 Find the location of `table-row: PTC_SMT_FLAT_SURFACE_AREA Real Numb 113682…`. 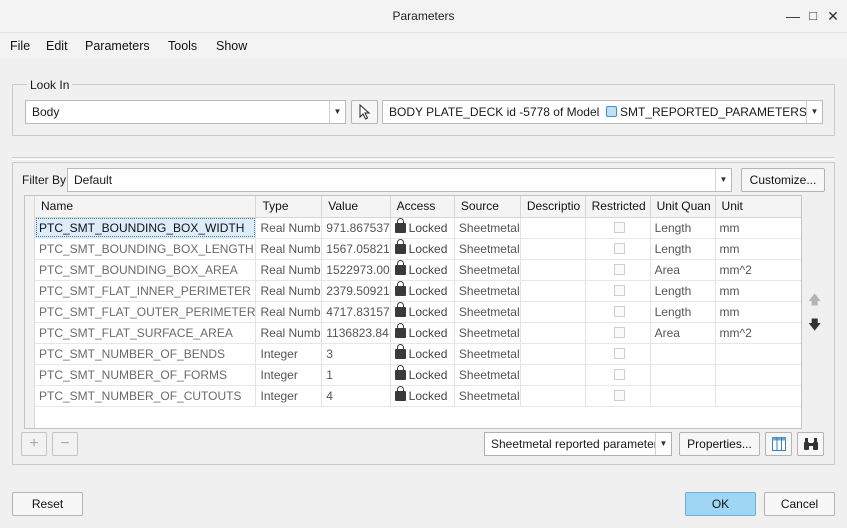

table-row: PTC_SMT_FLAT_SURFACE_AREA Real Numb 113682… is located at coordinates (418, 333).